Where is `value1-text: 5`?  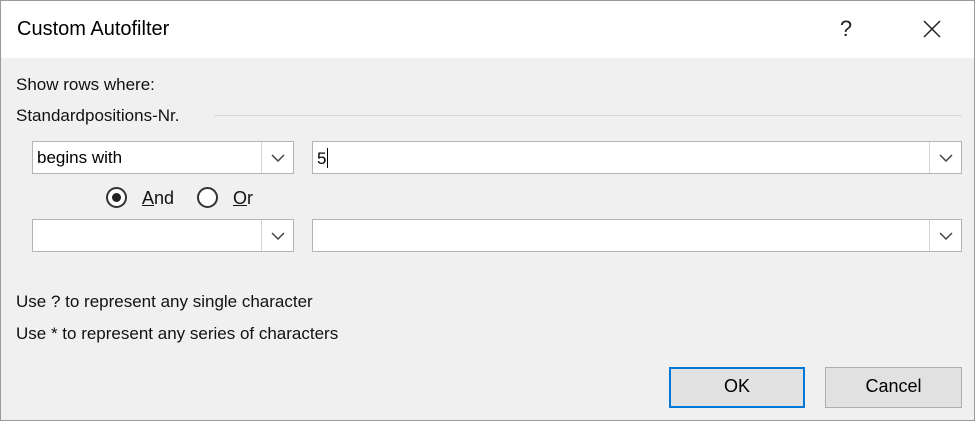
value1-text: 5 is located at coordinates (322, 158).